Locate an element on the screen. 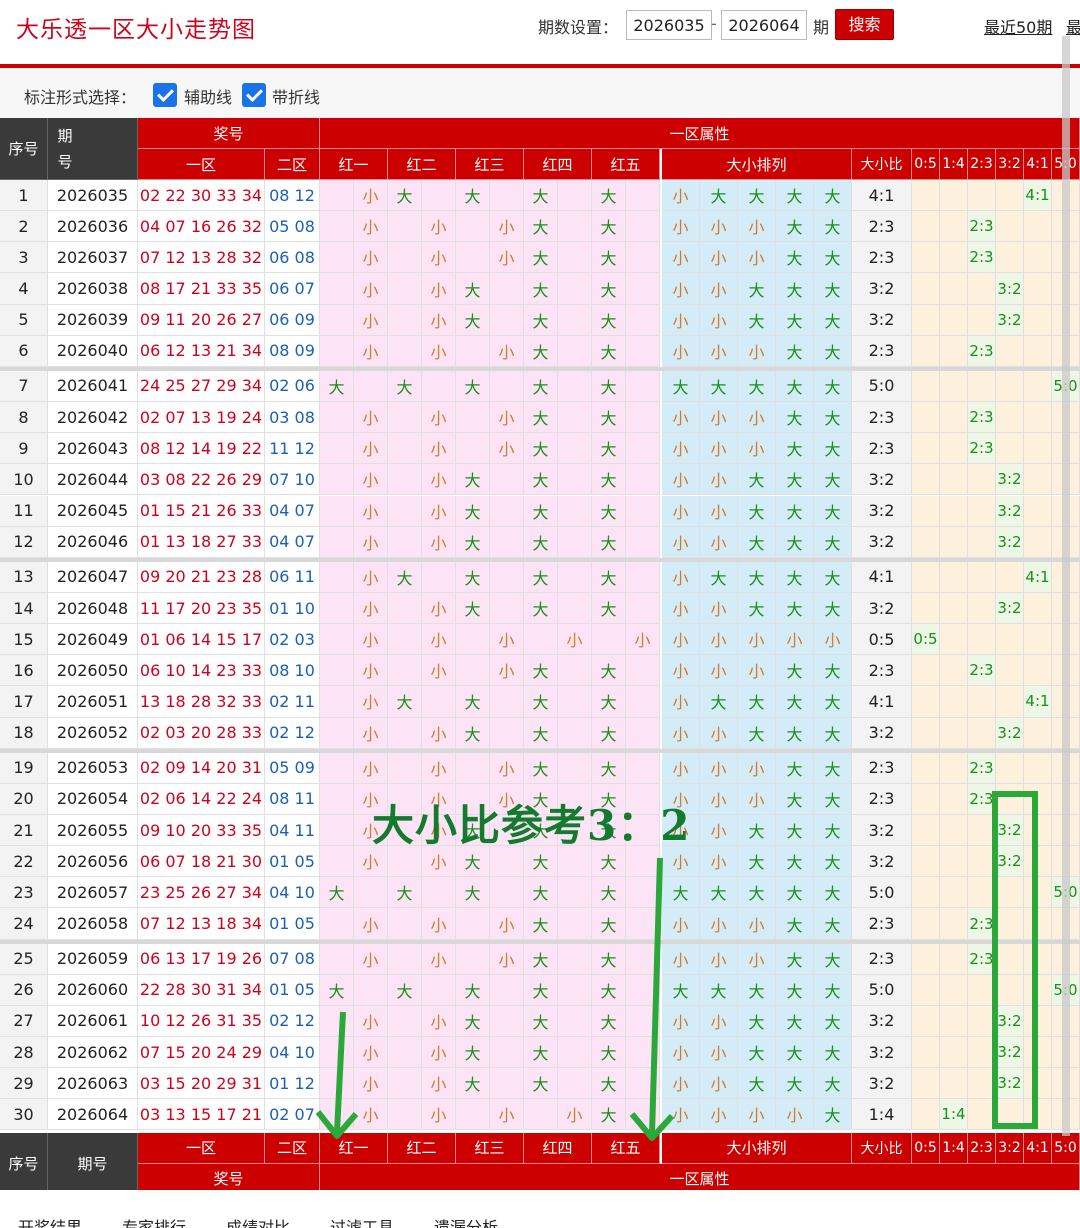  row-issue: 2026035 is located at coordinates (93, 196).